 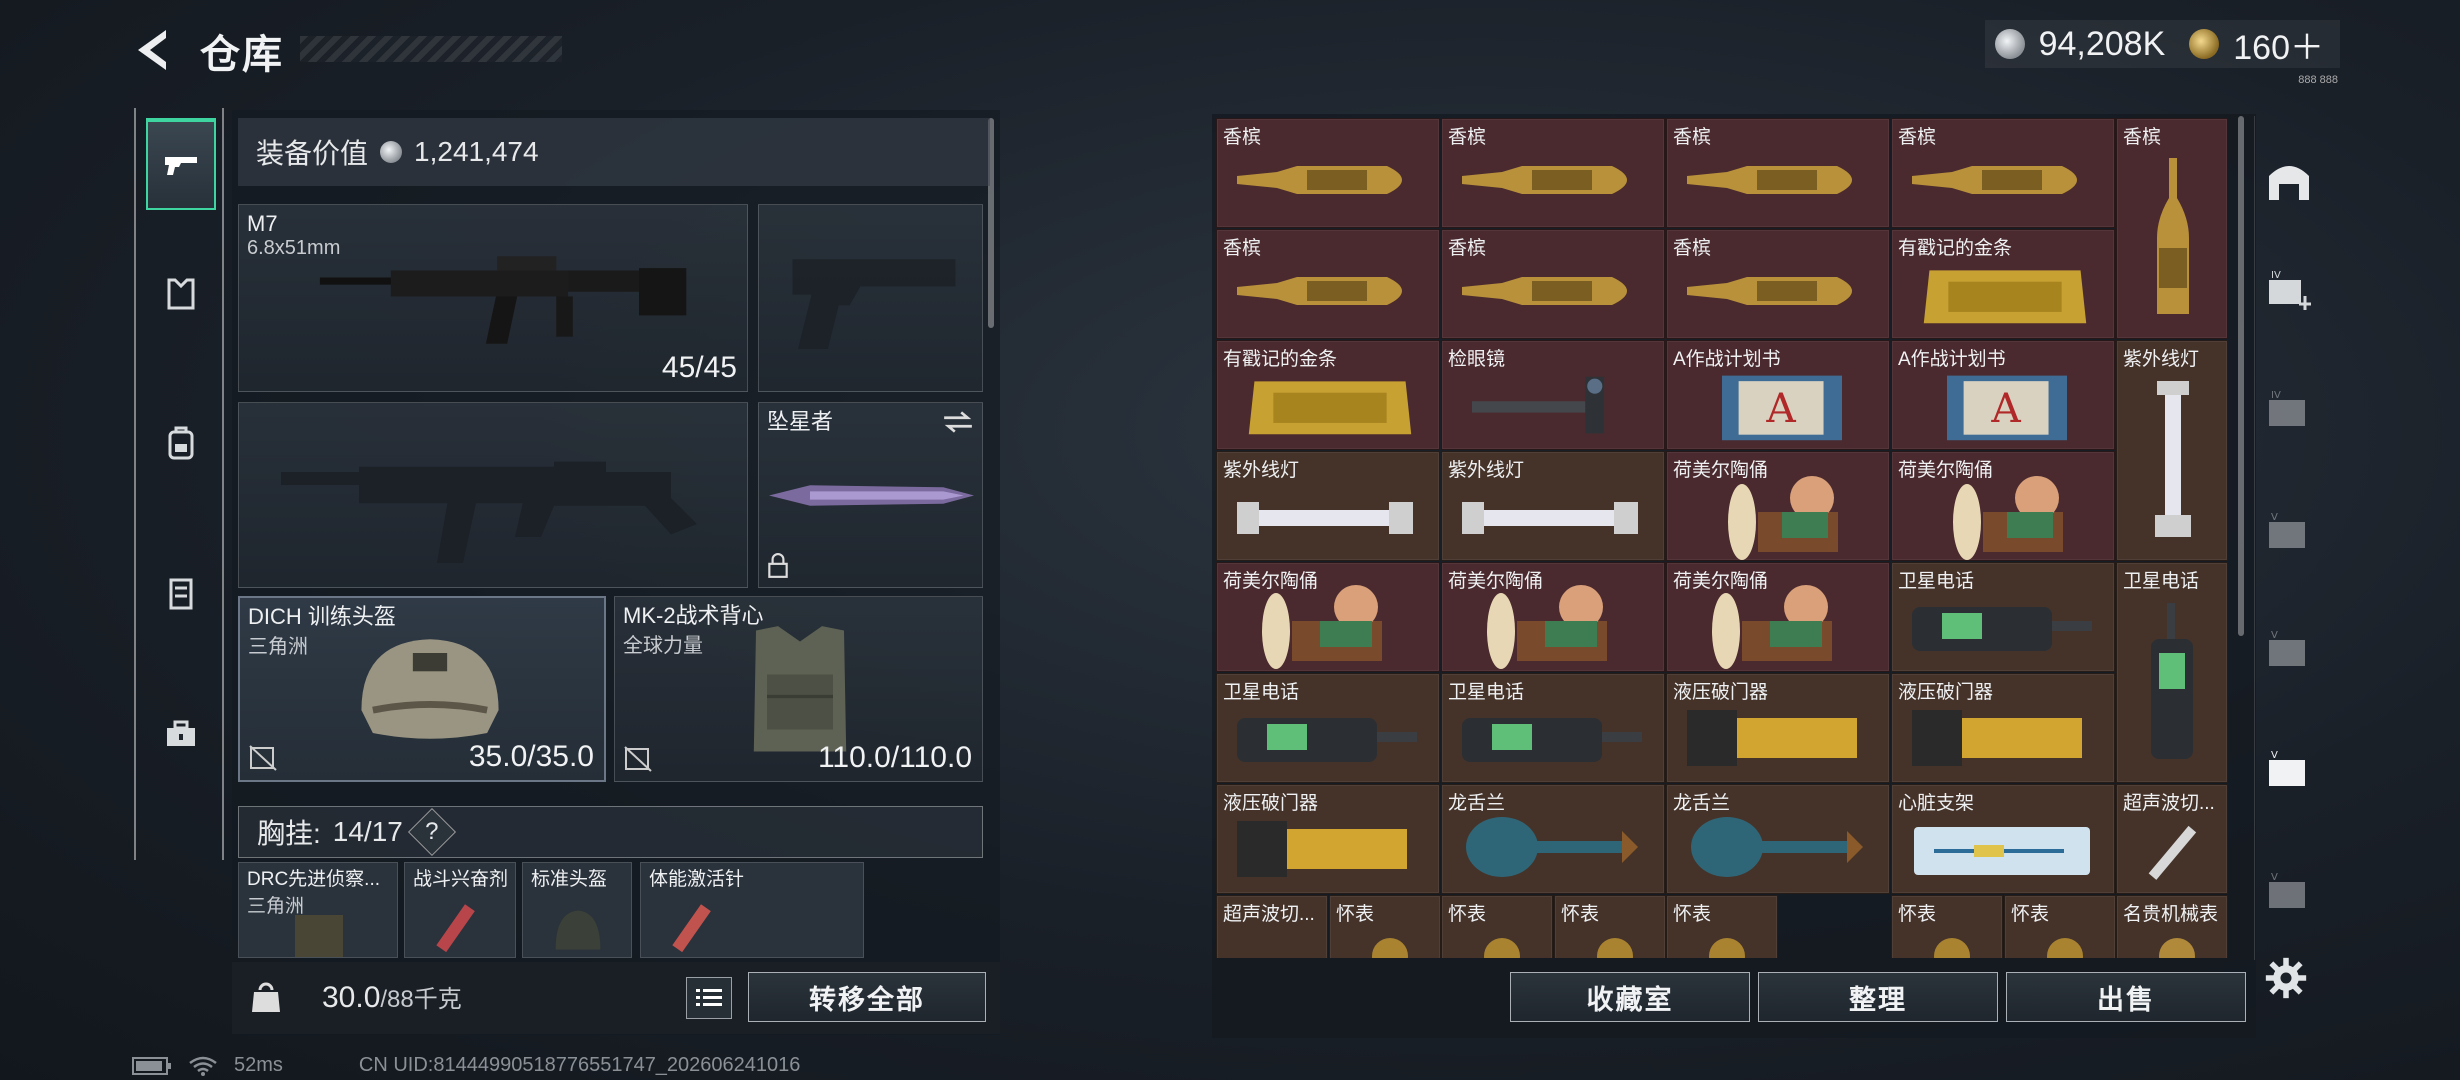 I want to click on currency-display: 94,208K 160＋, so click(x=2162, y=44).